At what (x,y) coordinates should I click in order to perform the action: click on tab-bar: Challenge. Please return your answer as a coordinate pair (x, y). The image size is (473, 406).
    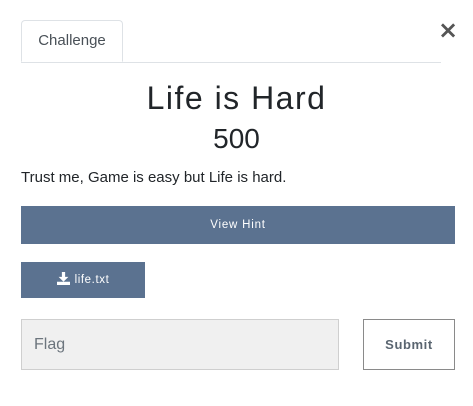
    Looking at the image, I should click on (231, 41).